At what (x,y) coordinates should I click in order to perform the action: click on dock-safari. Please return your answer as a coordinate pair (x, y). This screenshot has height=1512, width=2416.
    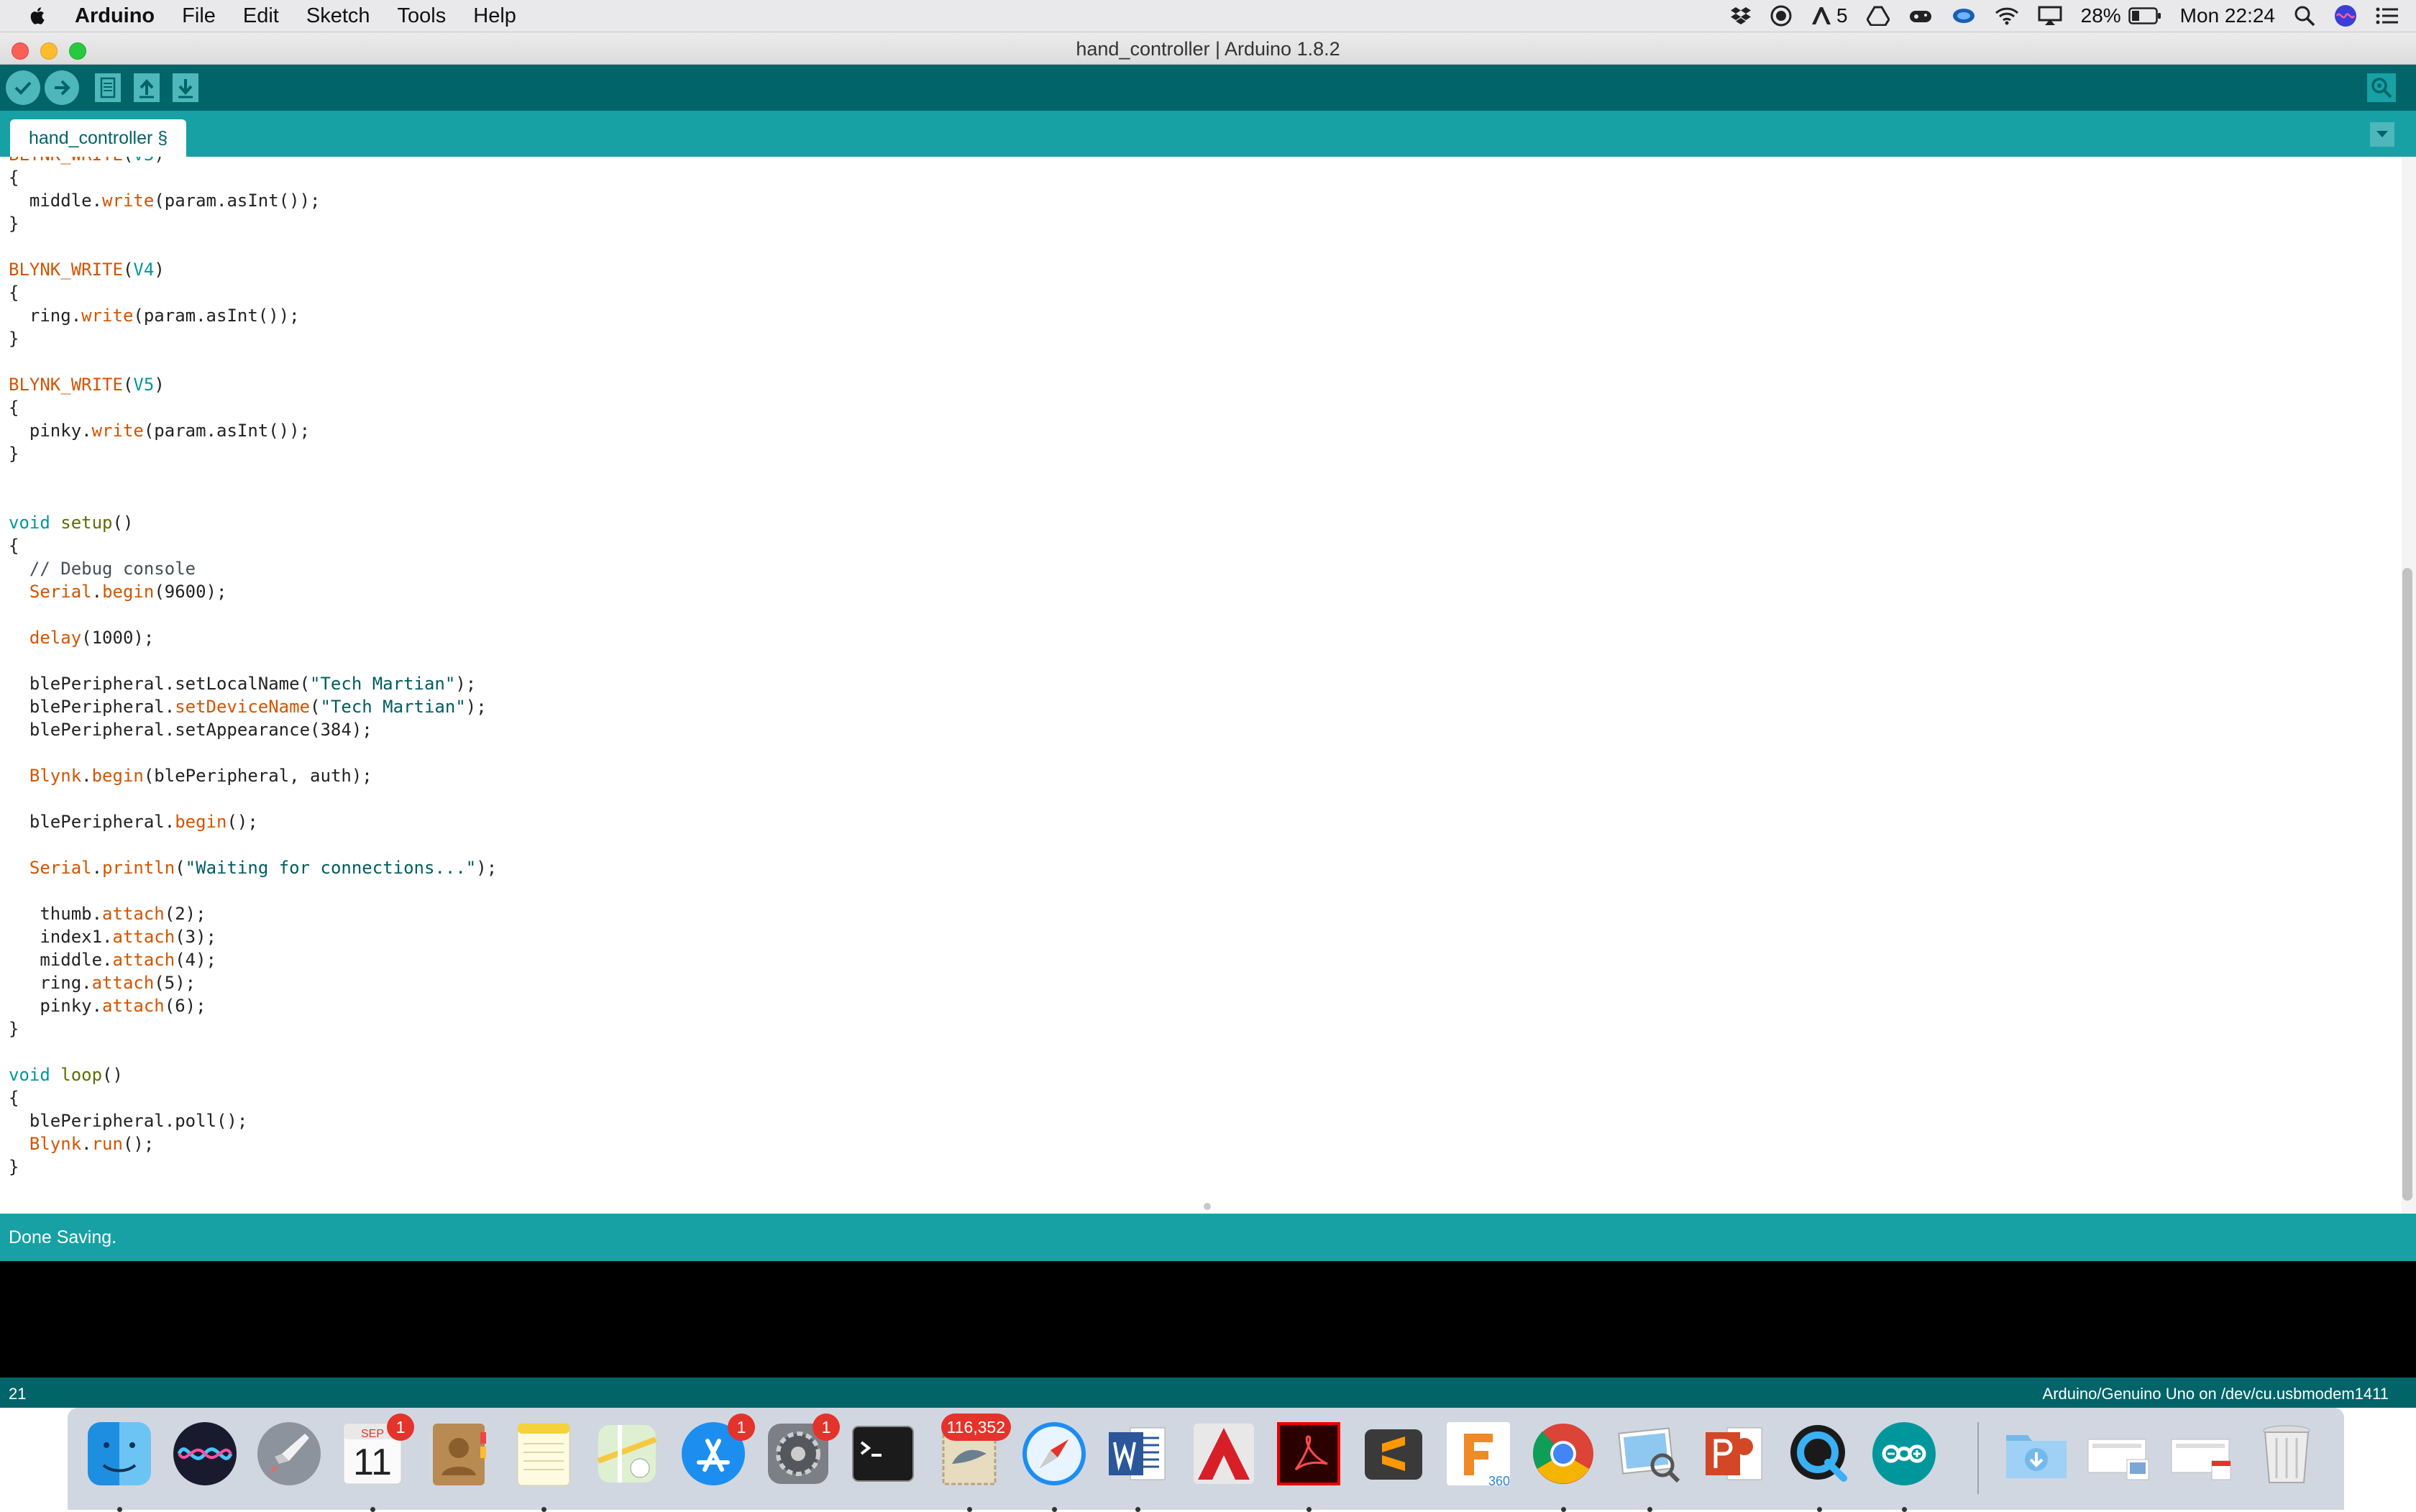
    Looking at the image, I should click on (1054, 1465).